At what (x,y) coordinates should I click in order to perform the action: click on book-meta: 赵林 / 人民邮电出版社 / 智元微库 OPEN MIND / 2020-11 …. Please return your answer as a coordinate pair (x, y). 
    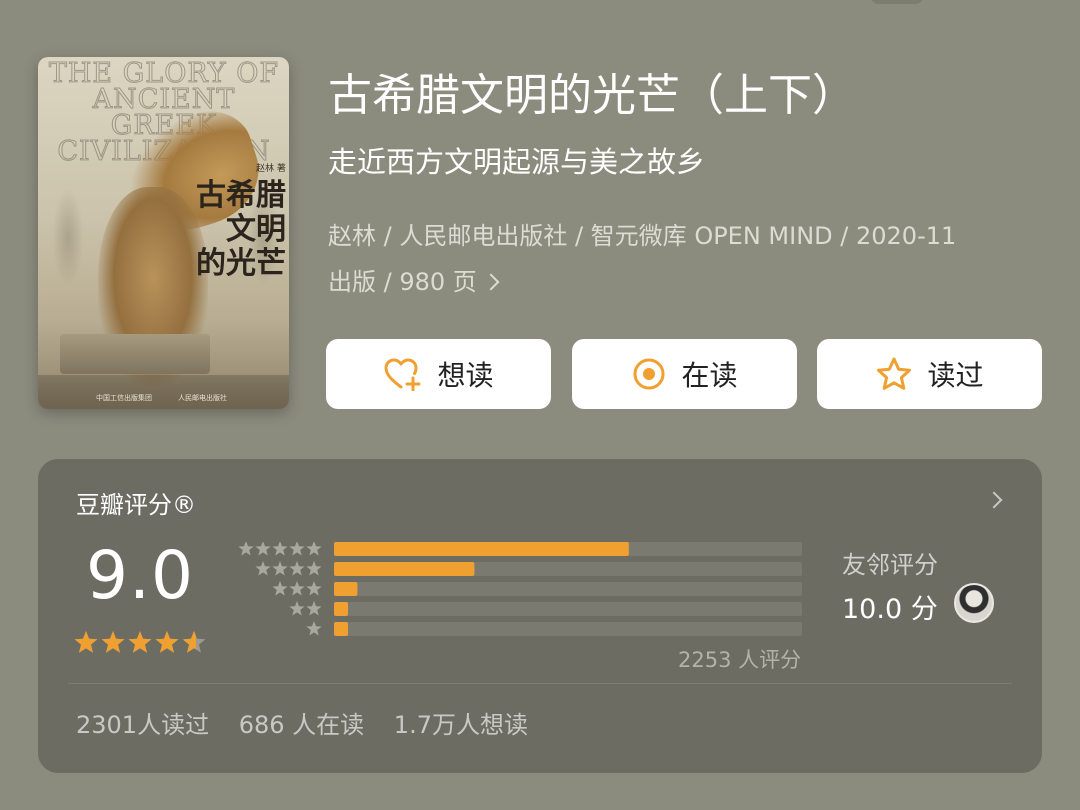
    Looking at the image, I should click on (688, 259).